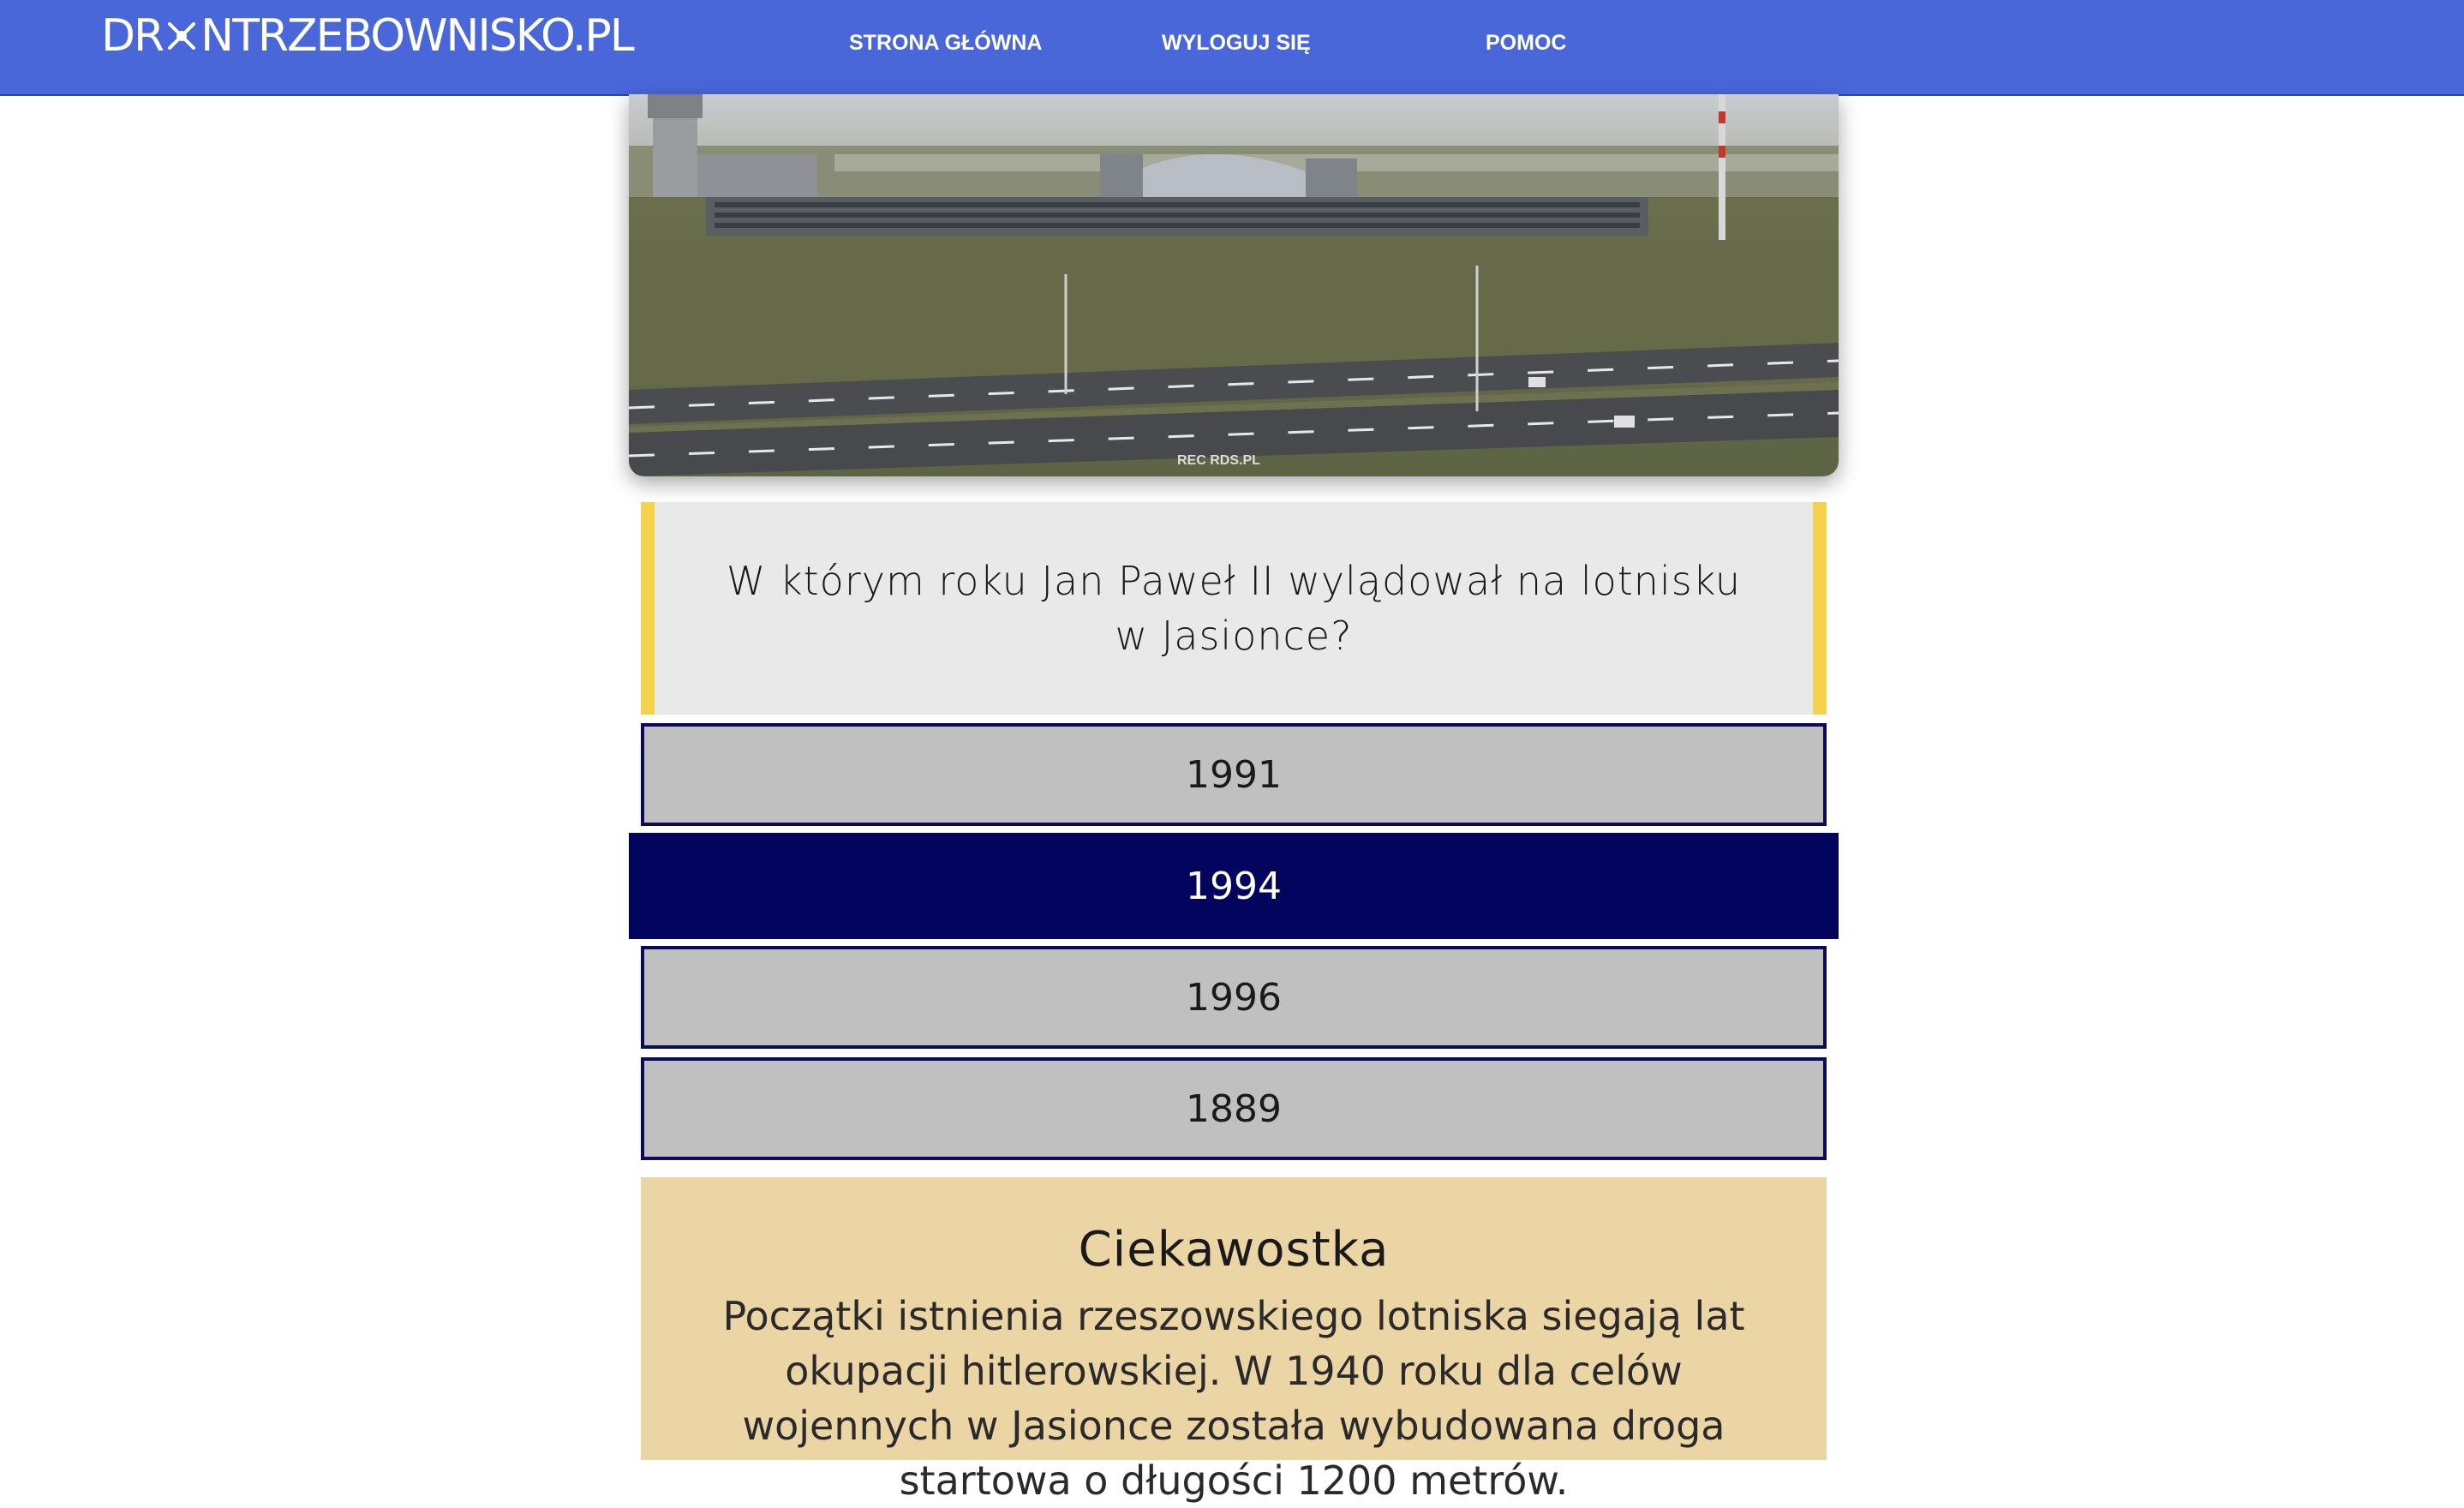 This screenshot has height=1508, width=2464. I want to click on nav-logout: WYLOGUJ SIĘ, so click(1236, 42).